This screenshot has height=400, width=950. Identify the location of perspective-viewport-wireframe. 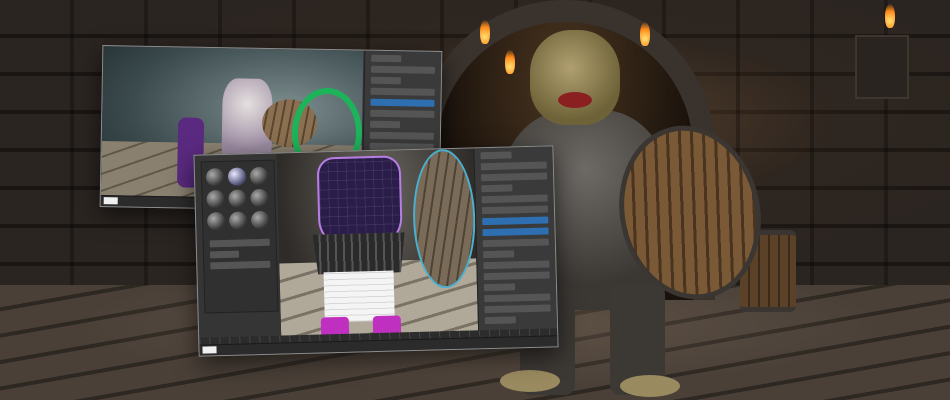
(378, 245).